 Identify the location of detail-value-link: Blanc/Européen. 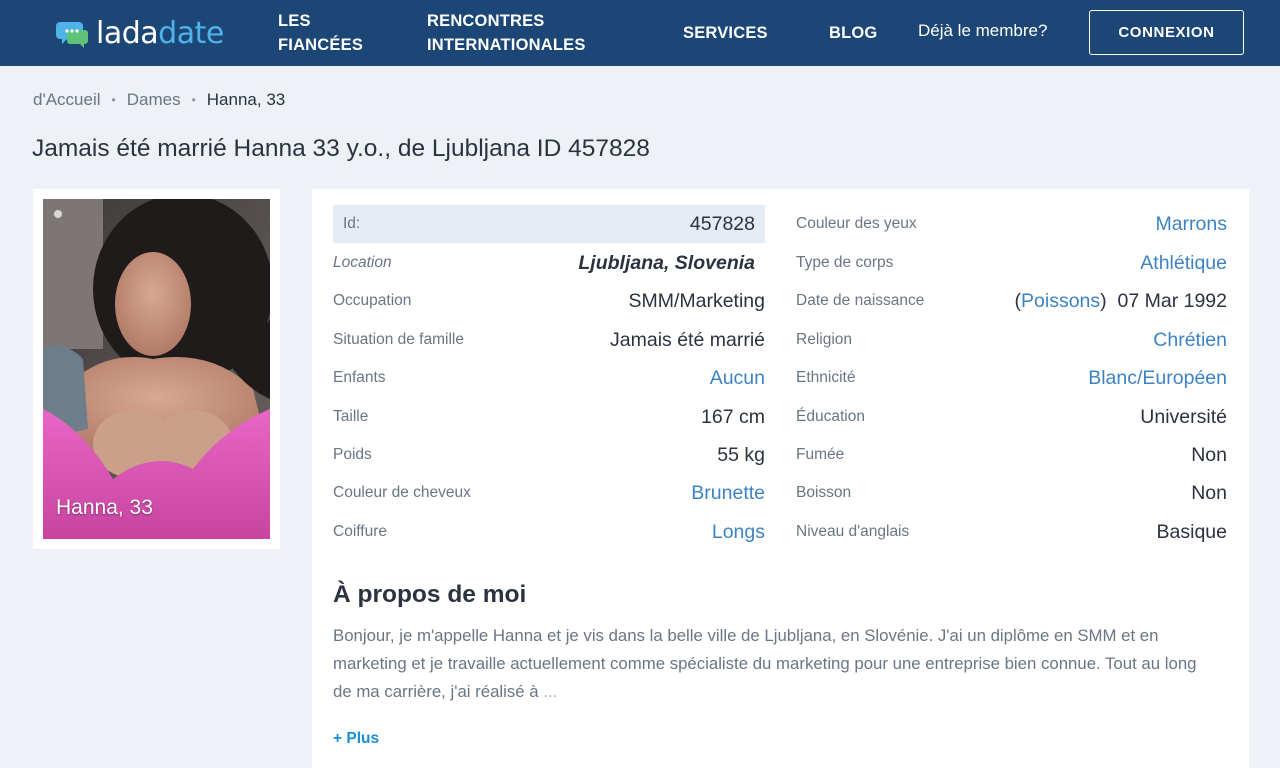
(1157, 378).